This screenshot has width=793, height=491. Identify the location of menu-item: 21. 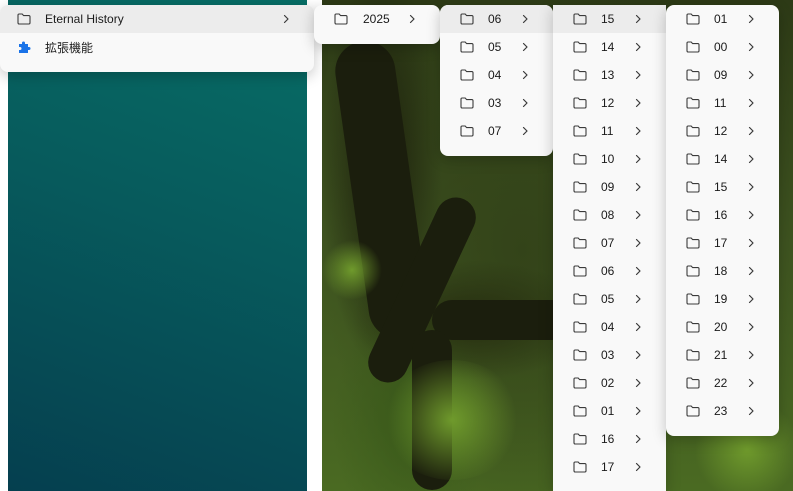
(722, 355).